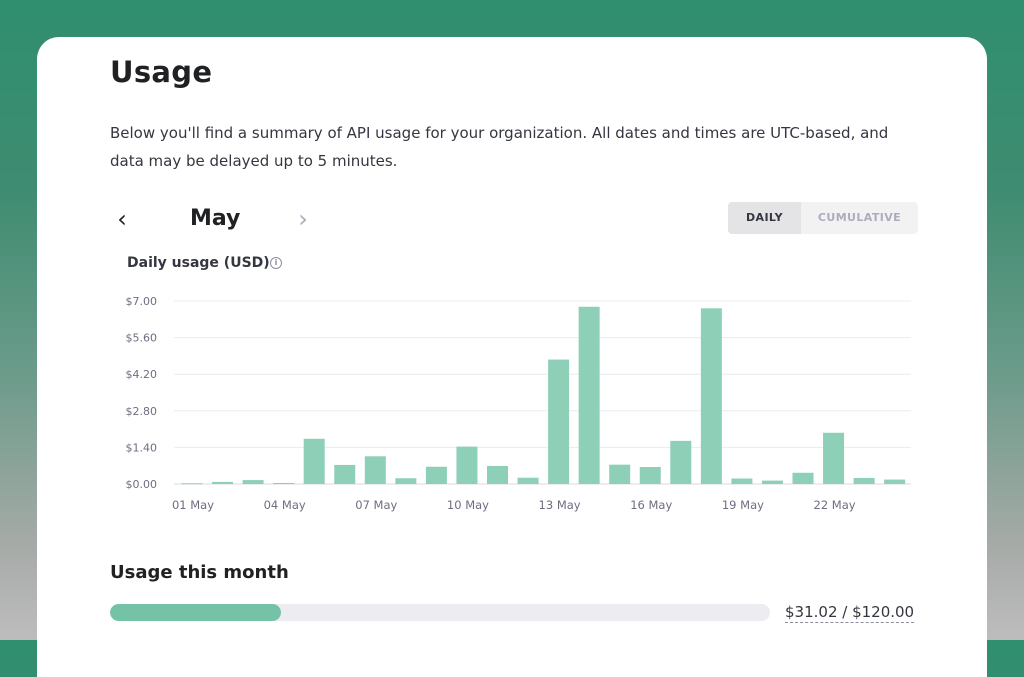  I want to click on chevron-right-icon: ›, so click(303, 219).